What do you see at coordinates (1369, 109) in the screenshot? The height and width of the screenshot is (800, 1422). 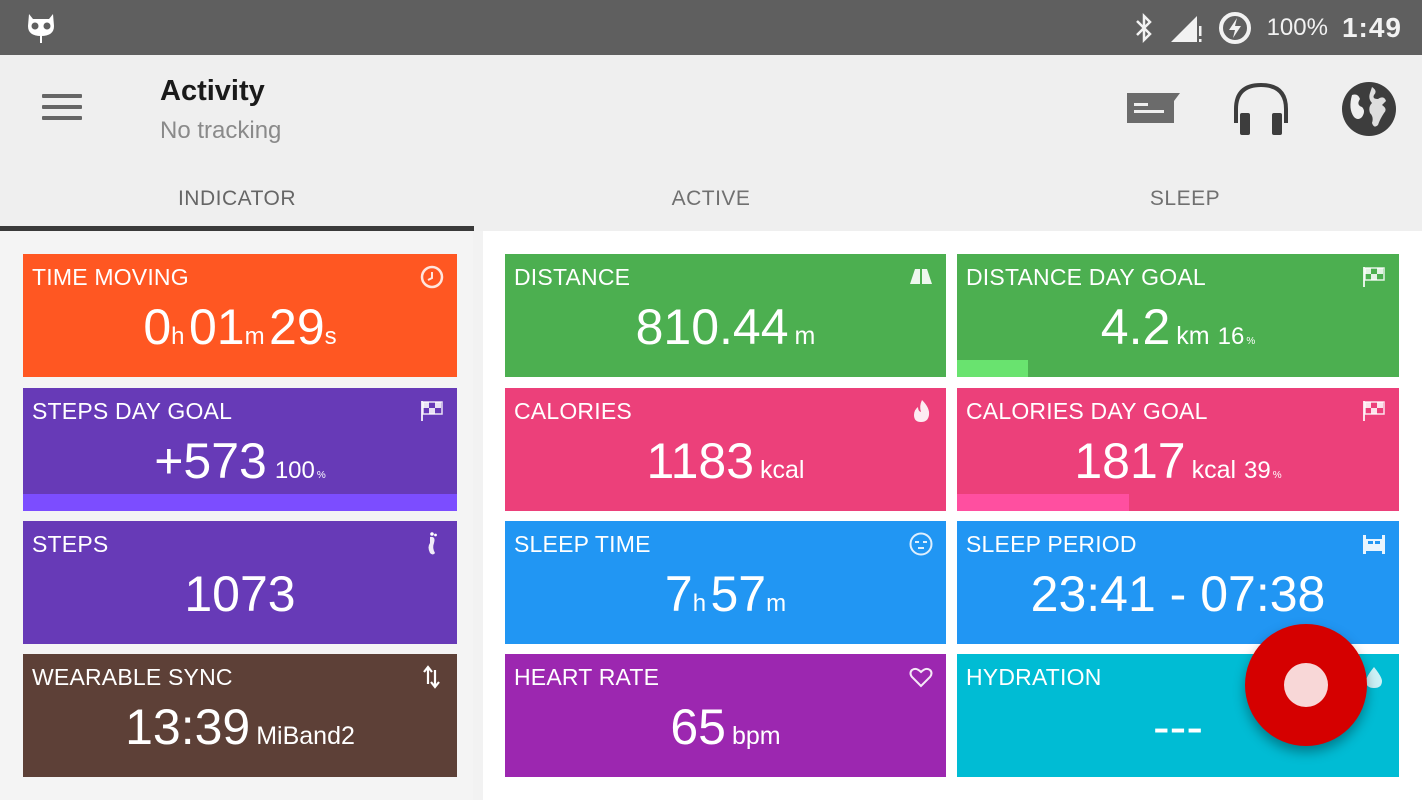 I see `globe-icon` at bounding box center [1369, 109].